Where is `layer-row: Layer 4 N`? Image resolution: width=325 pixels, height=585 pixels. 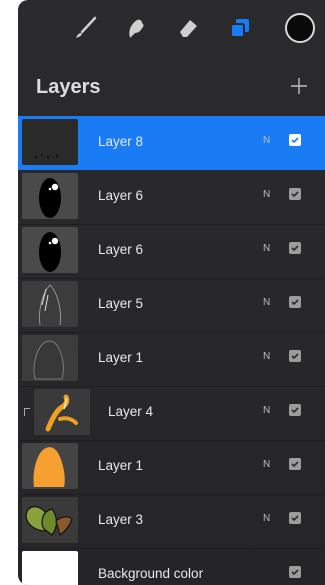 layer-row: Layer 4 N is located at coordinates (171, 413).